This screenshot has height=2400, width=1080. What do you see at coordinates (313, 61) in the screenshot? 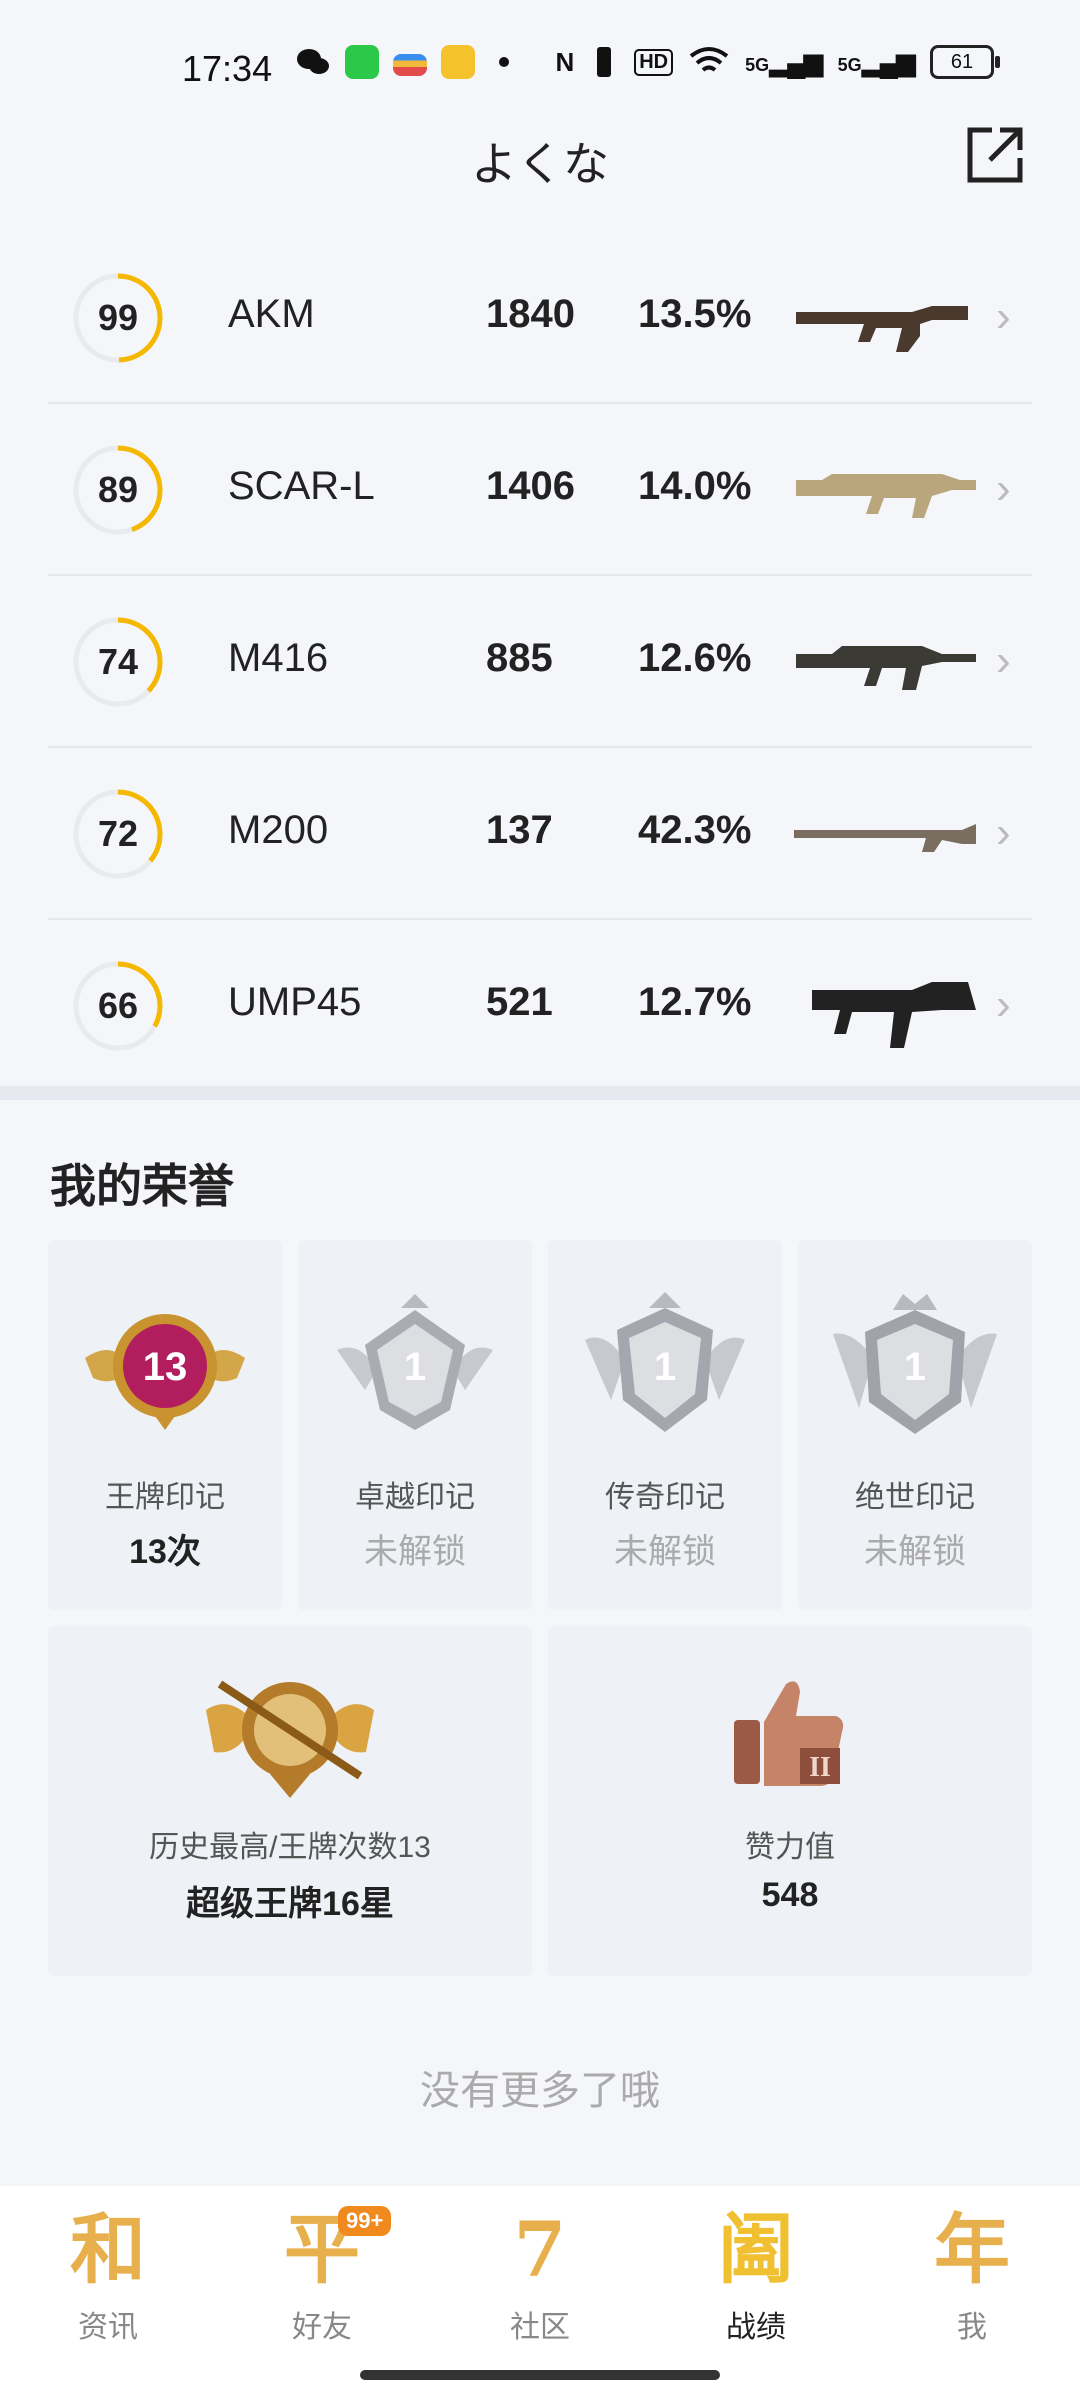
I see `wechat-icon` at bounding box center [313, 61].